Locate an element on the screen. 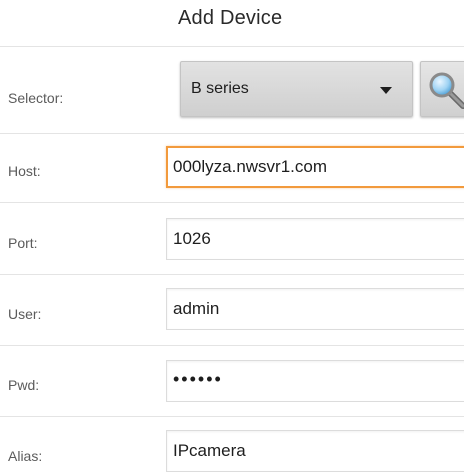 The width and height of the screenshot is (464, 472). alias-field: IPcamera is located at coordinates (315, 451).